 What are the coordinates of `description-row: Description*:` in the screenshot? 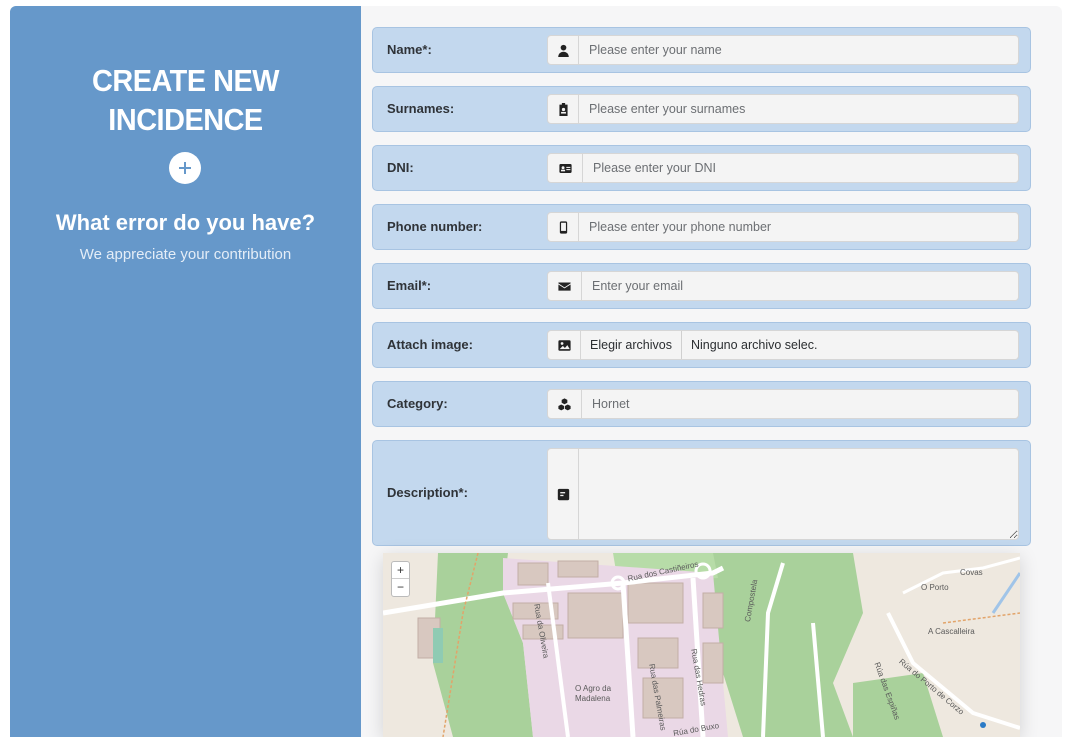 It's located at (701, 493).